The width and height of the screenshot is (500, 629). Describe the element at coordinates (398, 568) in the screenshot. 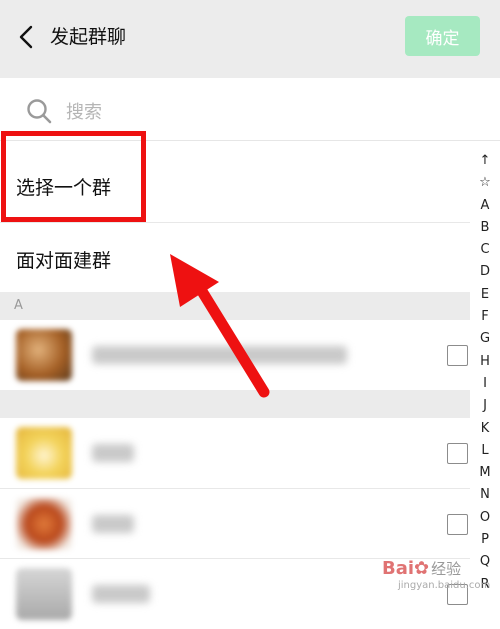

I see `watermark-logo: Bai` at that location.